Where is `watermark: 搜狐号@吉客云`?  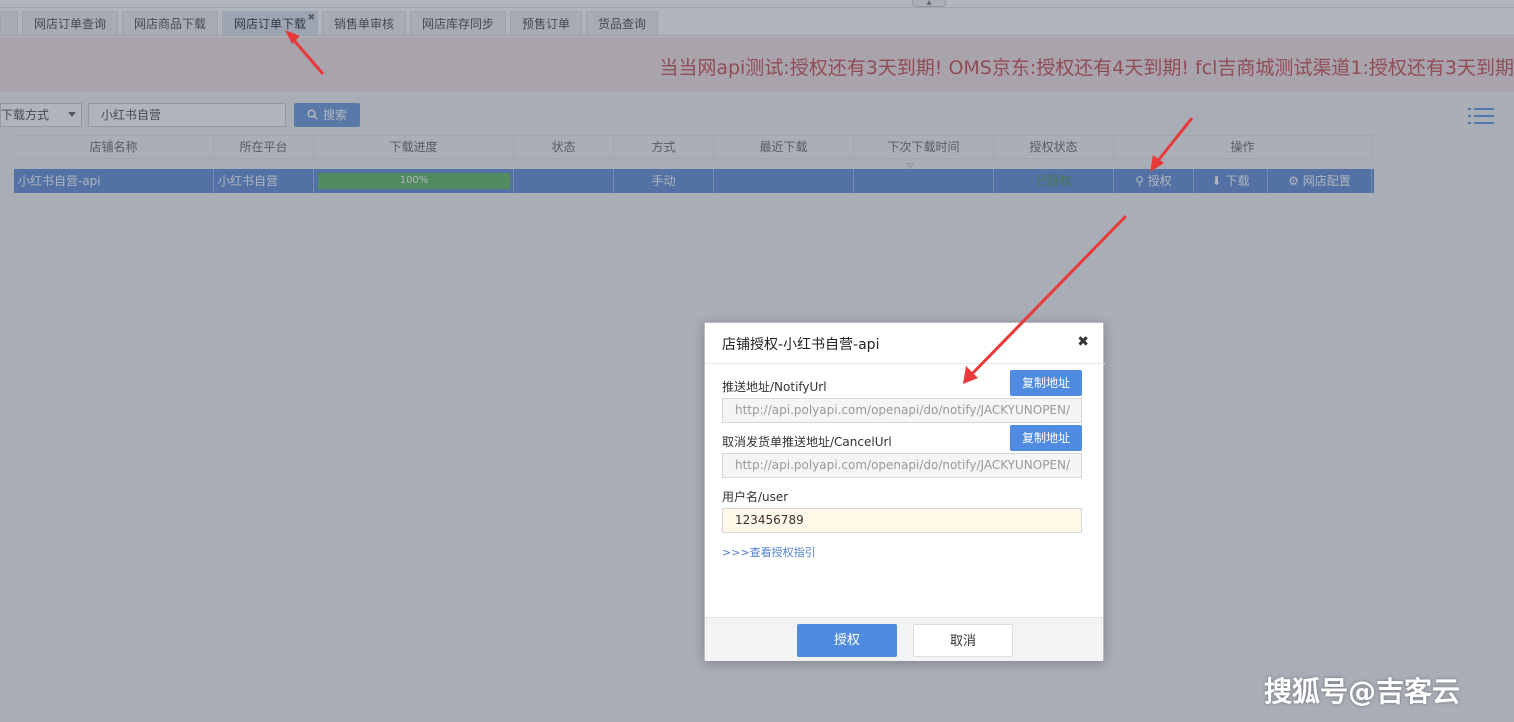
watermark: 搜狐号@吉客云 is located at coordinates (1362, 691).